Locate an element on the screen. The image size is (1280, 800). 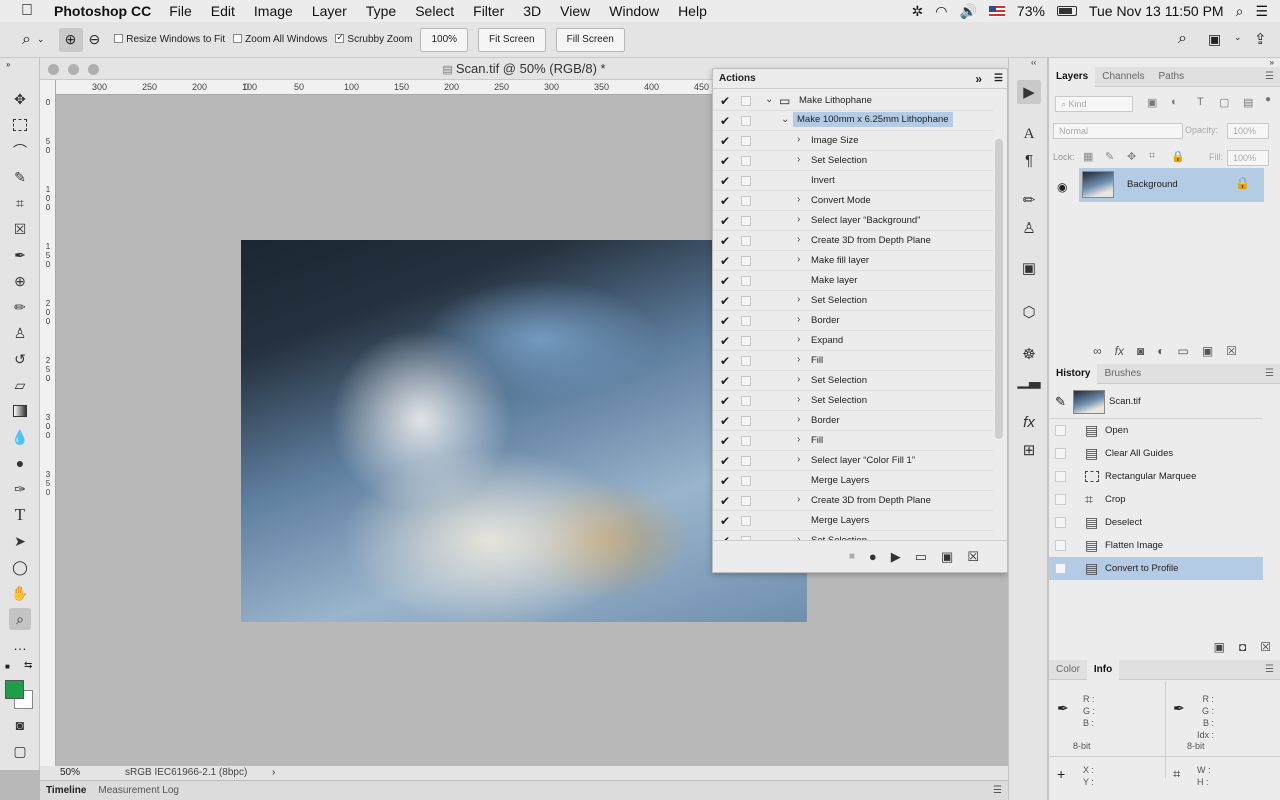
adjustment-layer-icon: ◐ is located at coordinates (1160, 351).